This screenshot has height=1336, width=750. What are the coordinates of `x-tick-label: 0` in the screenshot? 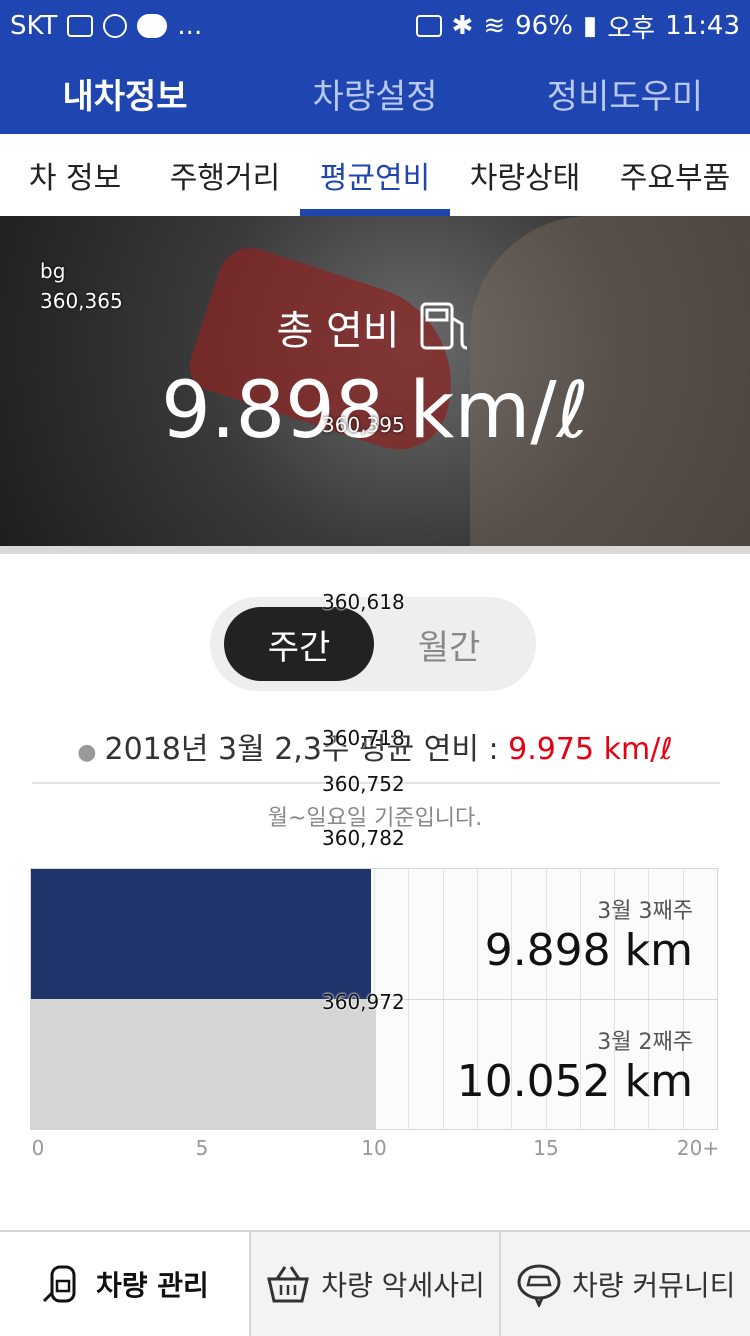 It's located at (38, 1148).